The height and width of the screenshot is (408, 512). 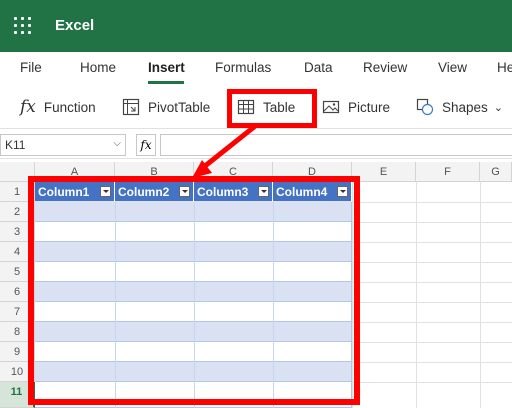 I want to click on annotation-arrow-icon, so click(x=224, y=151).